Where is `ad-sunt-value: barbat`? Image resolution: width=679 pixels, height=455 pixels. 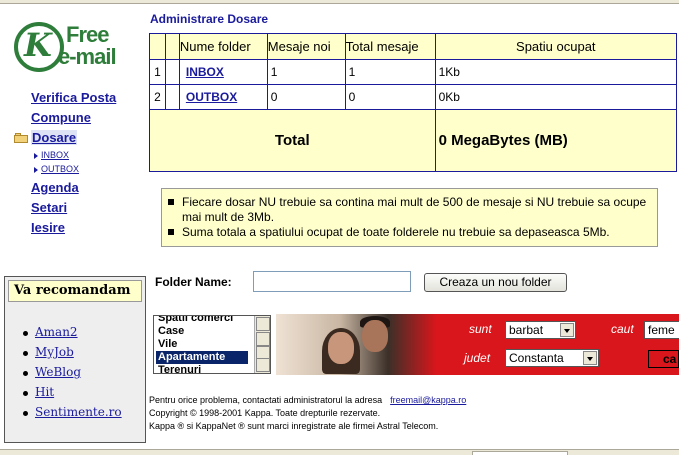 ad-sunt-value: barbat is located at coordinates (526, 330).